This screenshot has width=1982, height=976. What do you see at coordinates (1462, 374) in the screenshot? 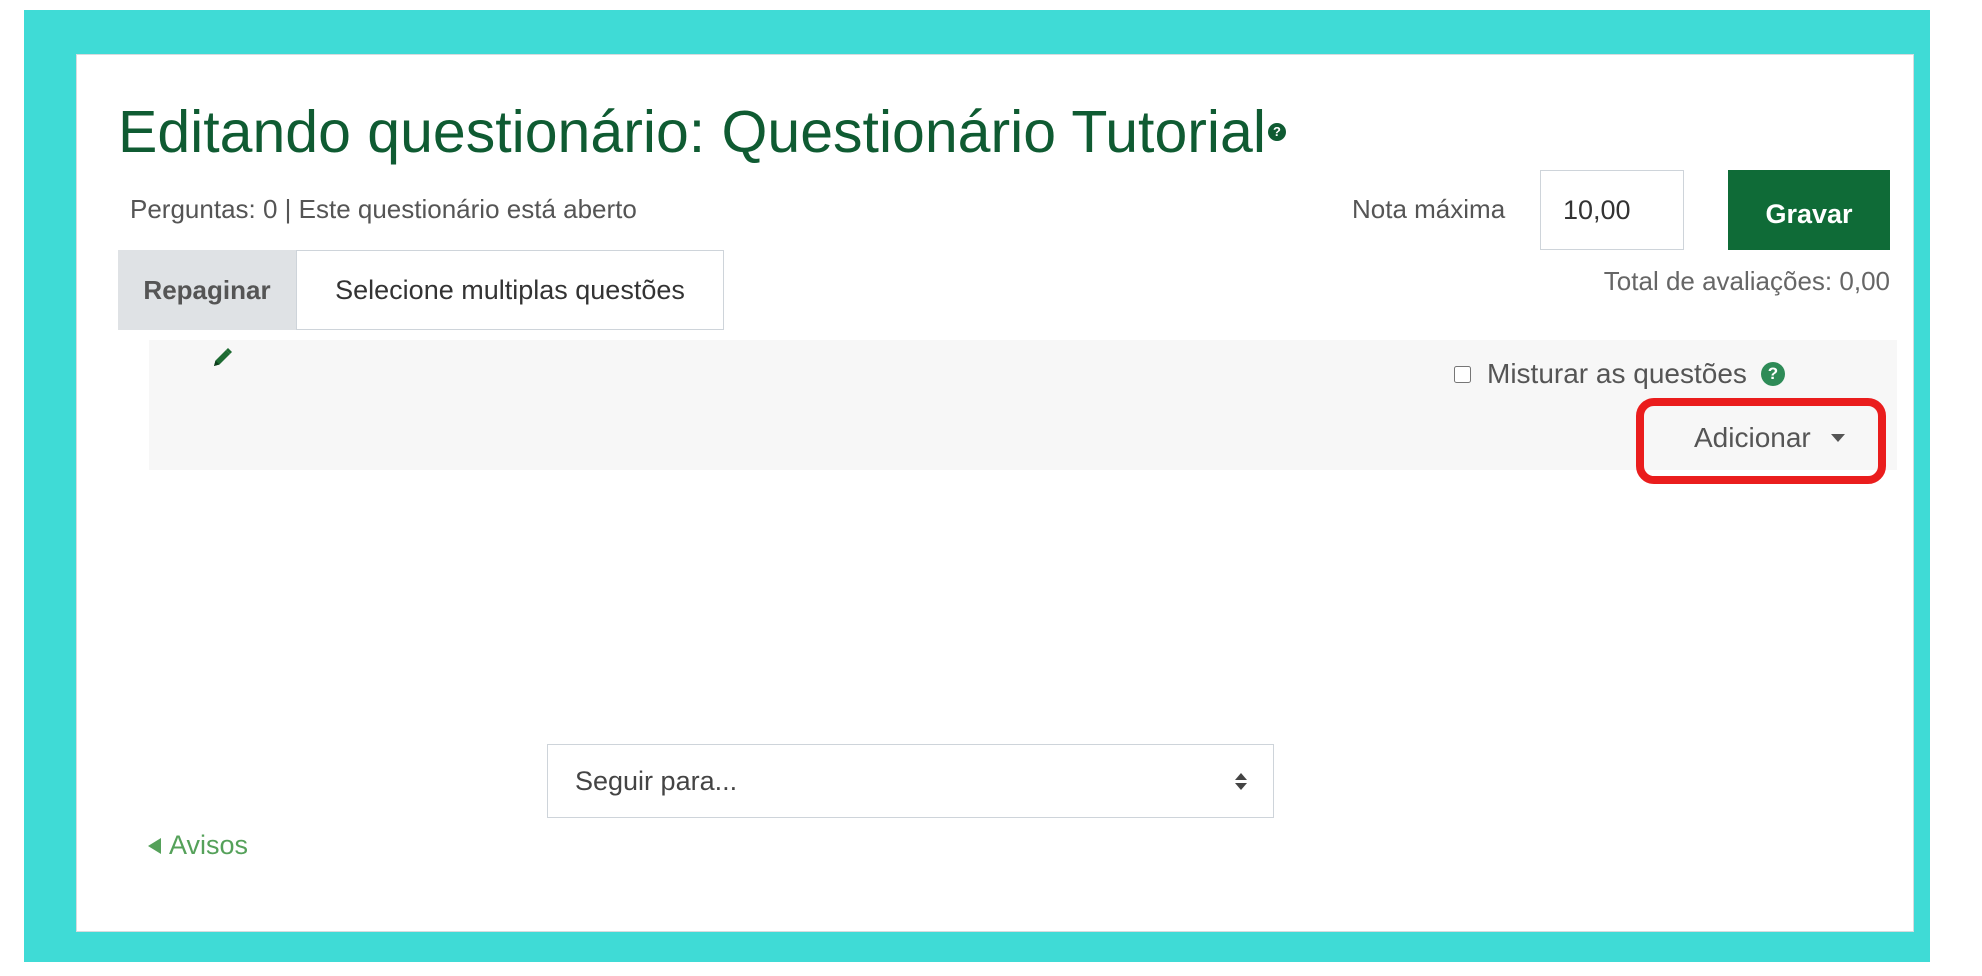
I see `shuffle-checkbox` at bounding box center [1462, 374].